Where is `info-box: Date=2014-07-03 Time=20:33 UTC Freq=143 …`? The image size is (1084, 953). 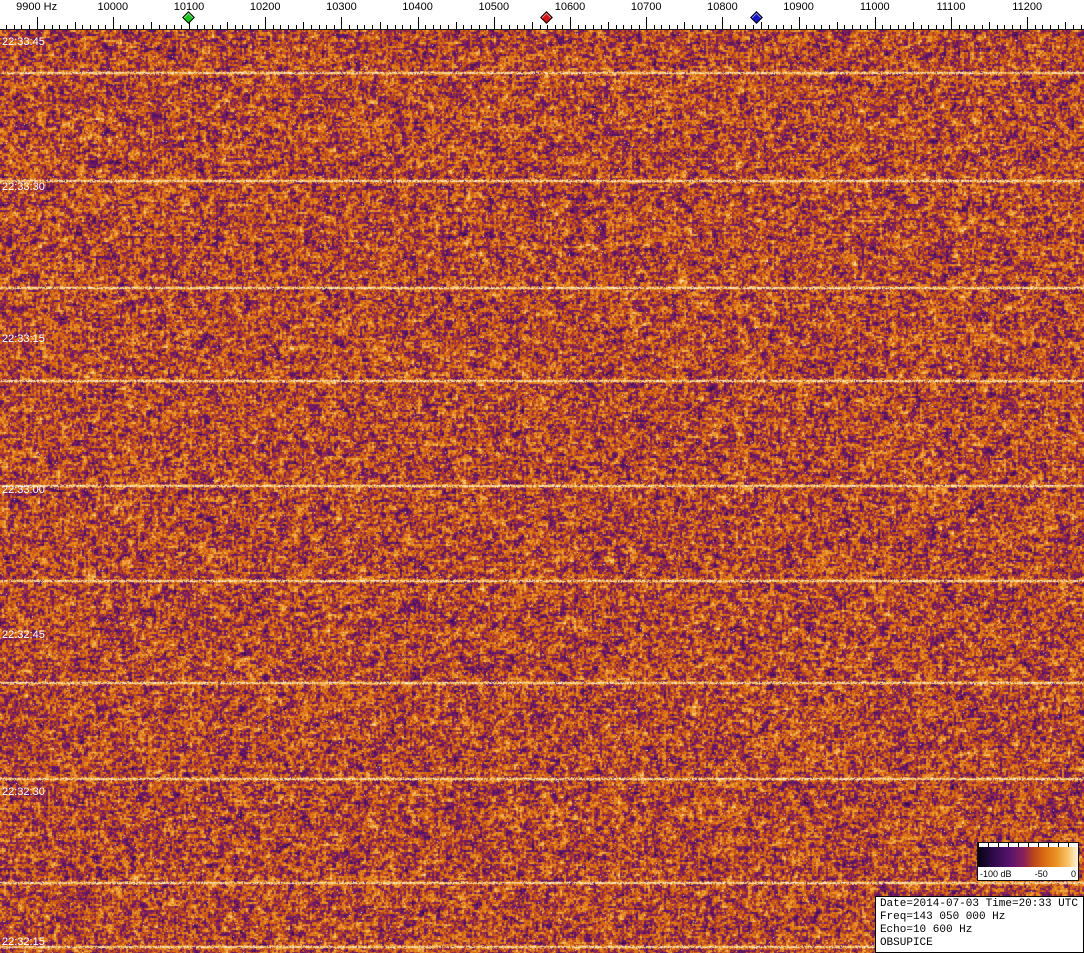 info-box: Date=2014-07-03 Time=20:33 UTC Freq=143 … is located at coordinates (979, 924).